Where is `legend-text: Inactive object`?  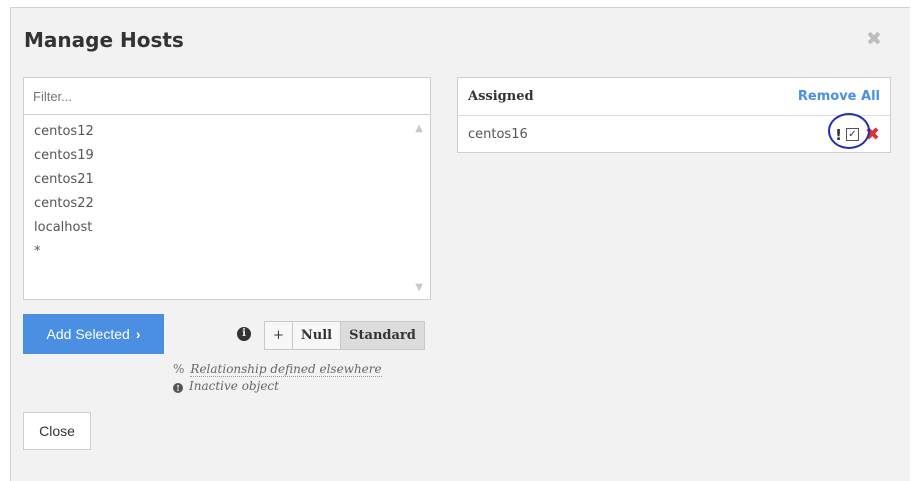 legend-text: Inactive object is located at coordinates (234, 386).